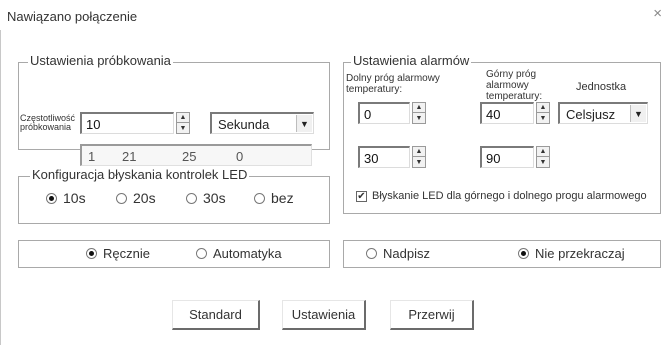  I want to click on readout-value-3: 25, so click(189, 156).